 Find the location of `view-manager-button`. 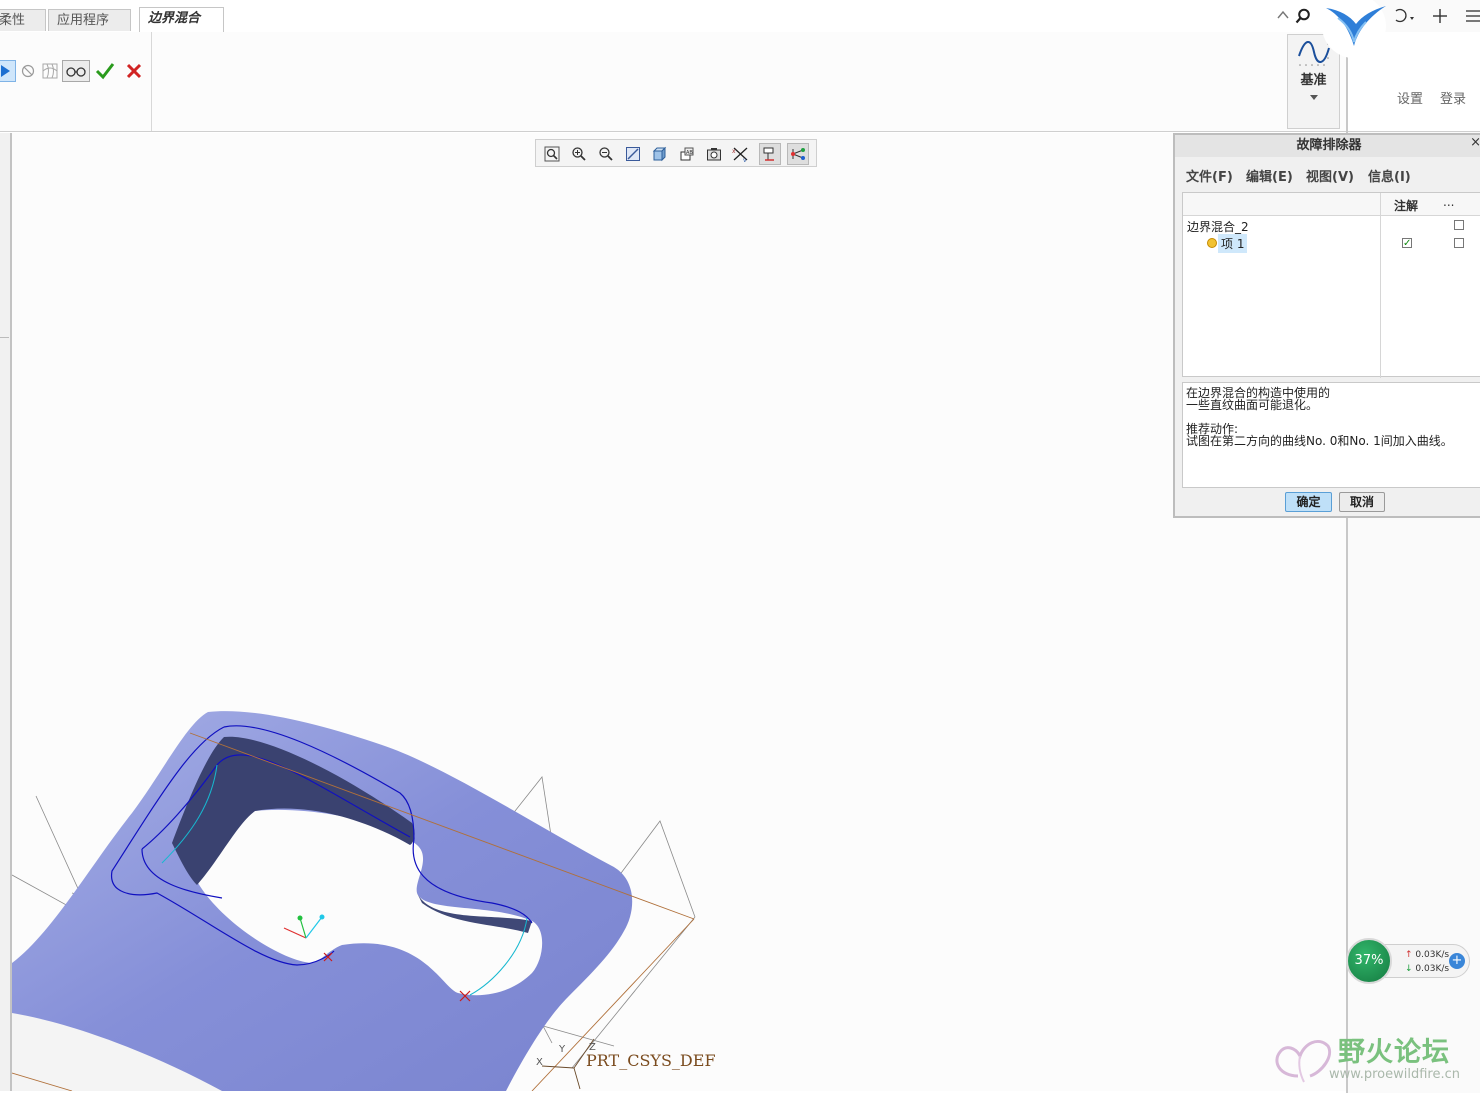

view-manager-button is located at coordinates (714, 154).